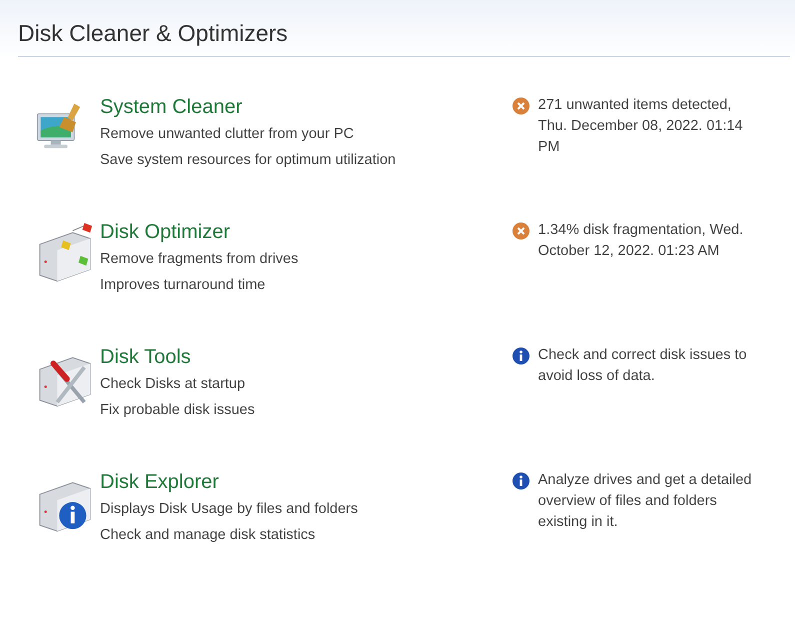  What do you see at coordinates (200, 259) in the screenshot?
I see `tool-description: Remove fragments from drives` at bounding box center [200, 259].